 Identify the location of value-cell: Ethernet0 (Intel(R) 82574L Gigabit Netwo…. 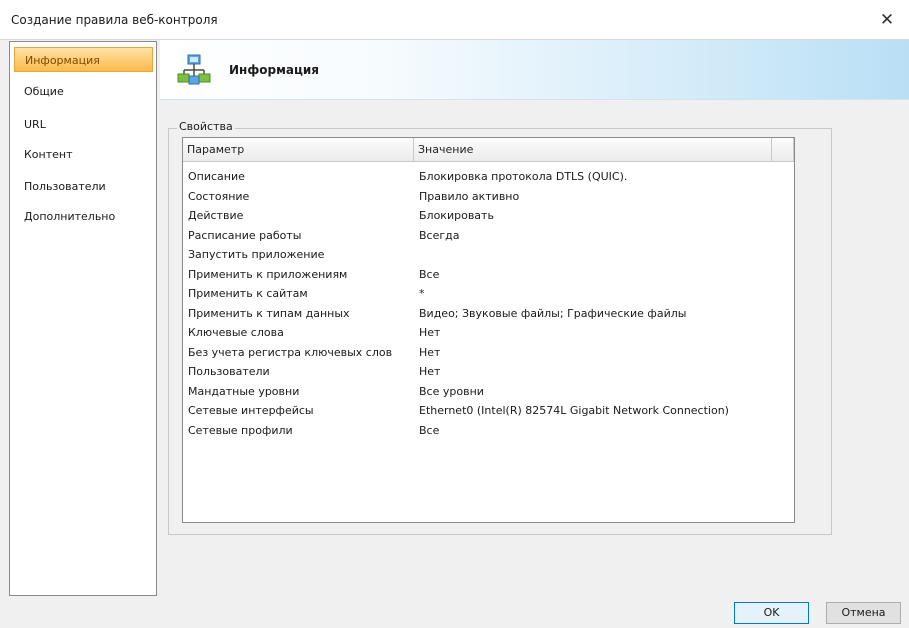
(574, 410).